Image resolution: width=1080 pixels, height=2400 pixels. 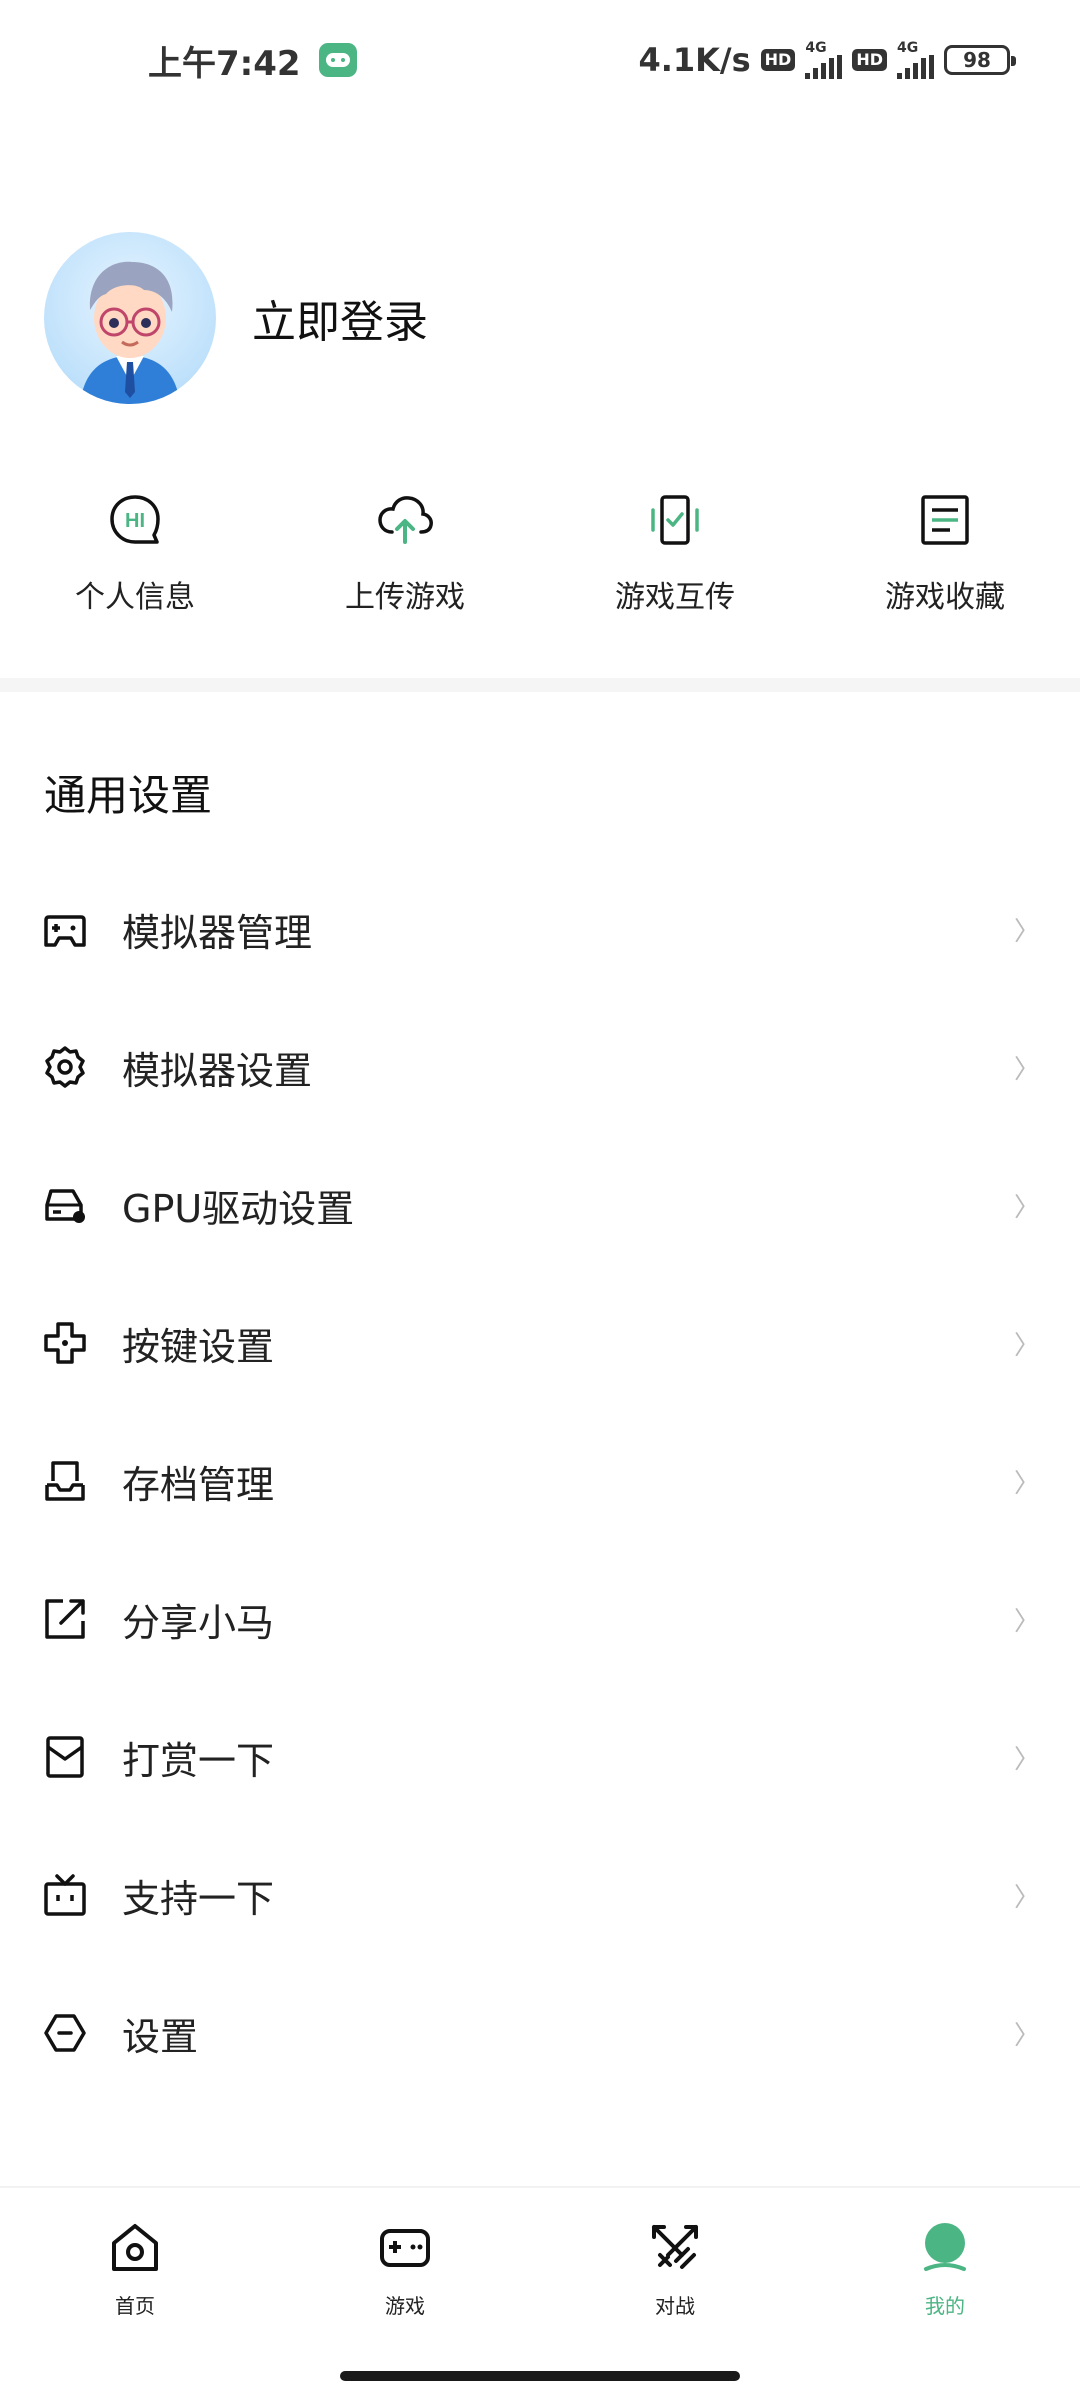 I want to click on status-right: 4.1K/s HD 4G HD 4G 98, so click(x=827, y=59).